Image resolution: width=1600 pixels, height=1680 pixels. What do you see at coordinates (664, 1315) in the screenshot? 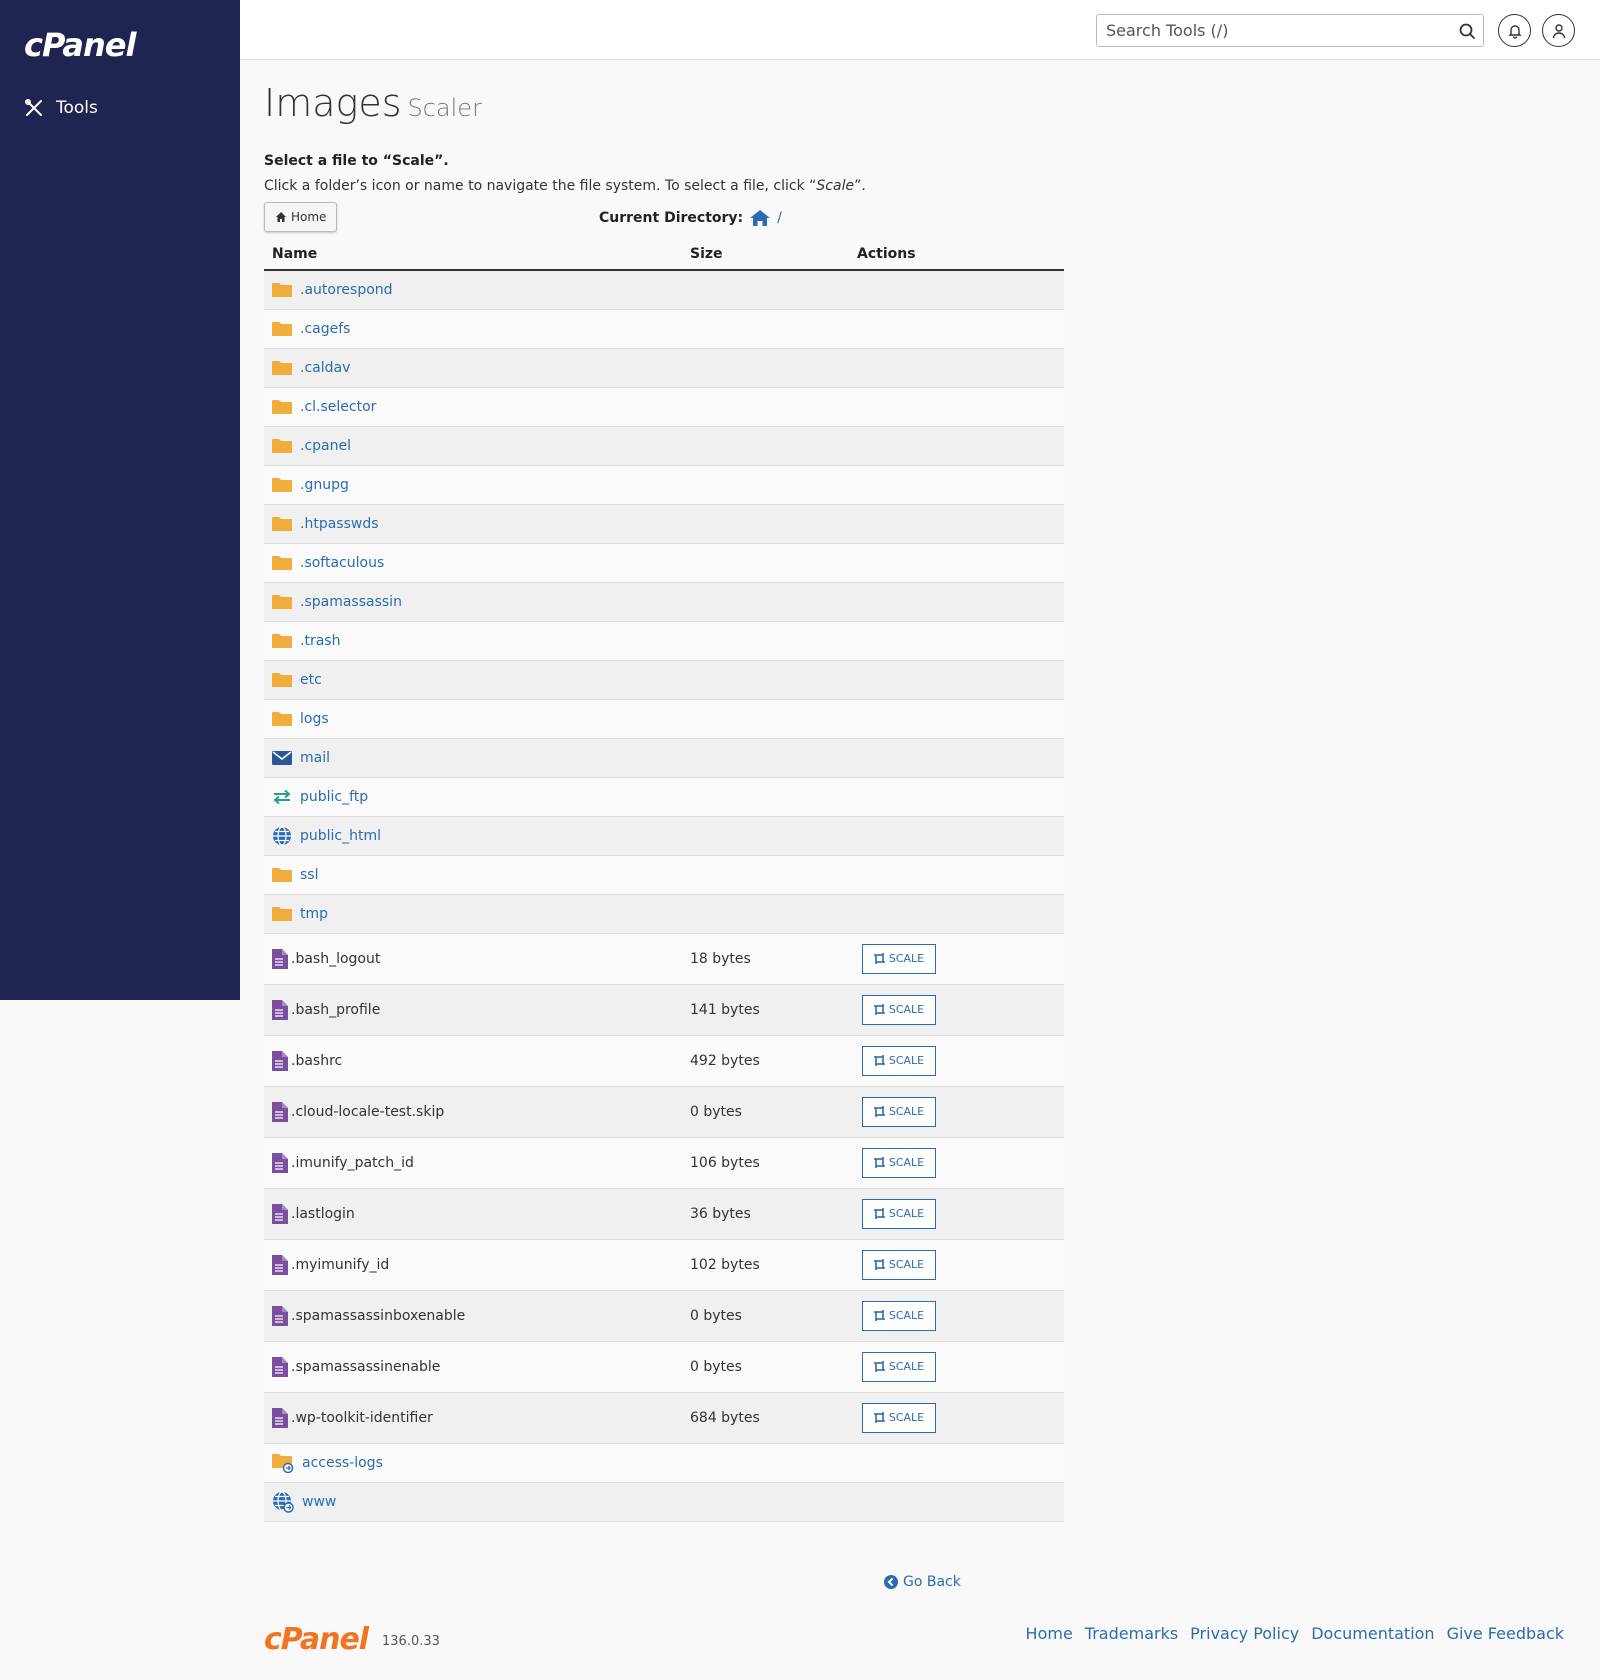
I see `table-row: .spamassassinboxenable 0 bytes SCALE` at bounding box center [664, 1315].